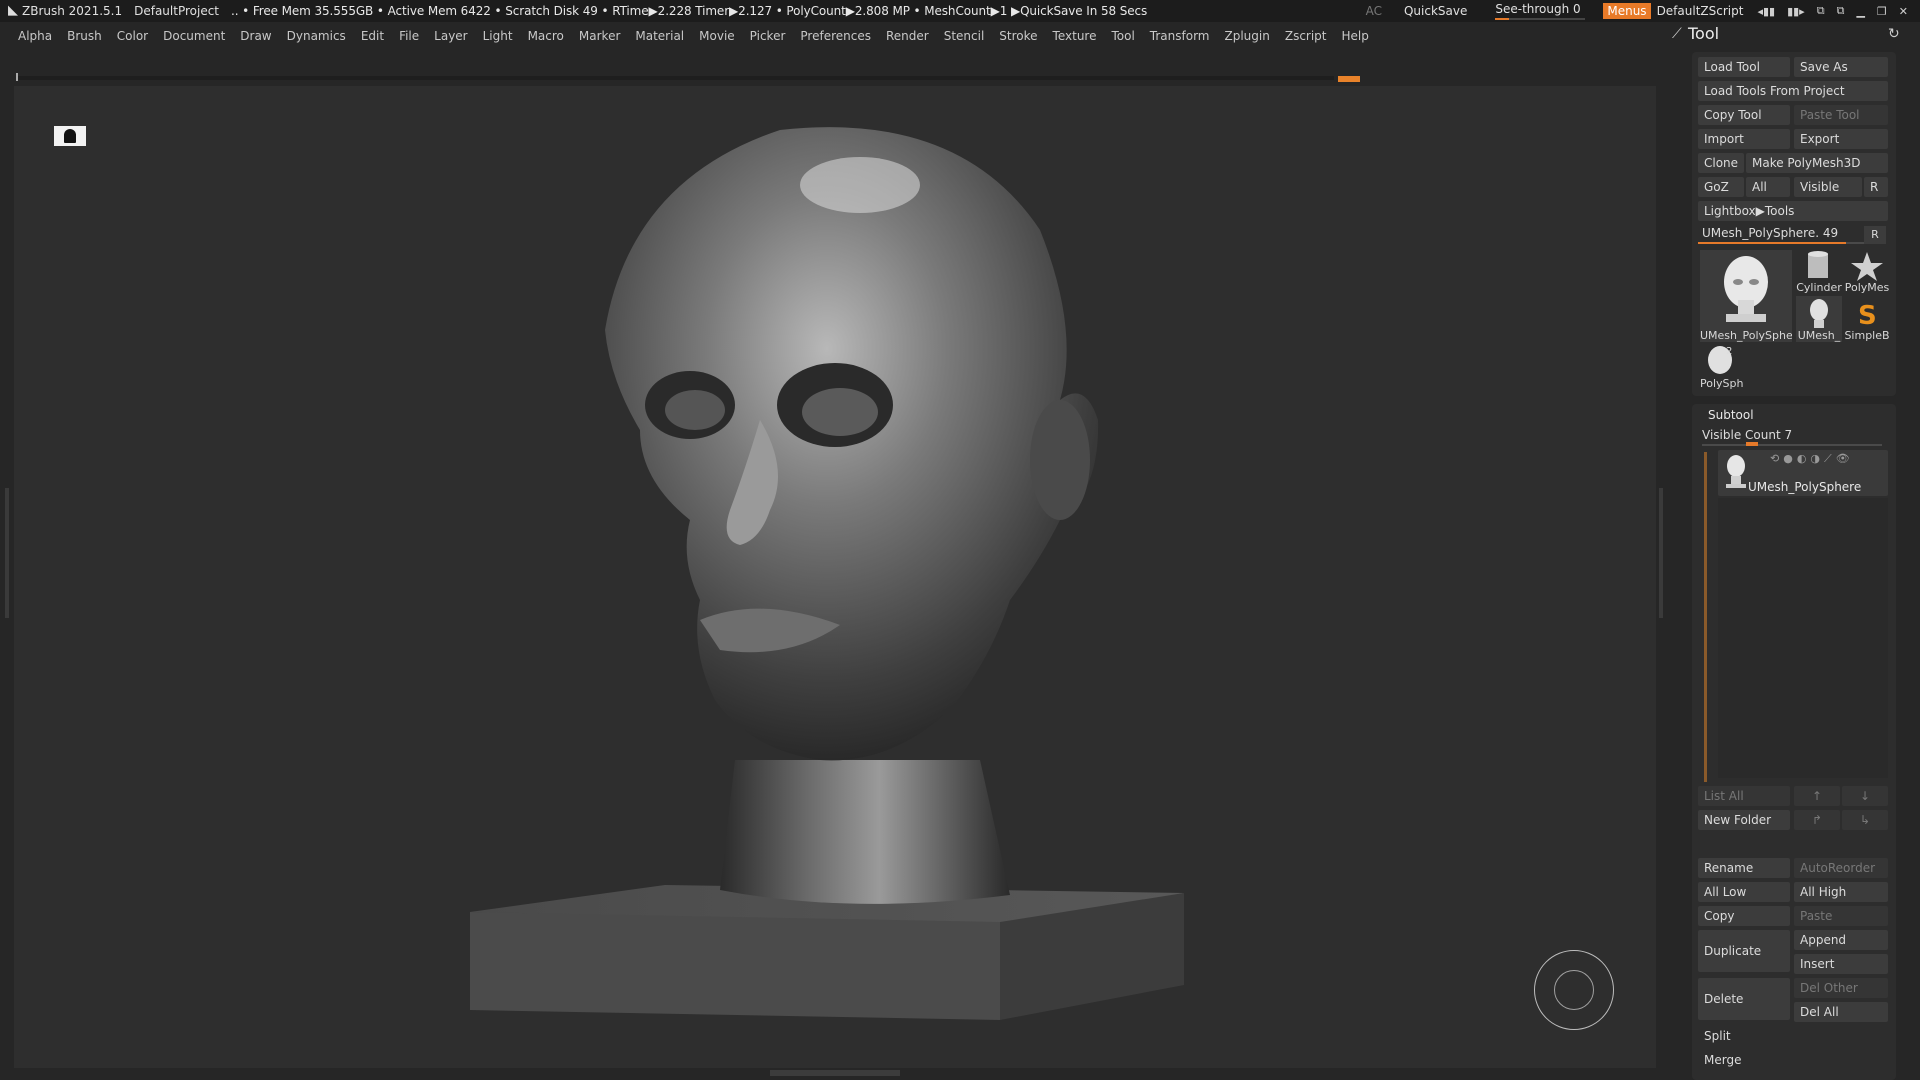 The image size is (1920, 1080). What do you see at coordinates (1818, 264) in the screenshot?
I see `cylinder-icon` at bounding box center [1818, 264].